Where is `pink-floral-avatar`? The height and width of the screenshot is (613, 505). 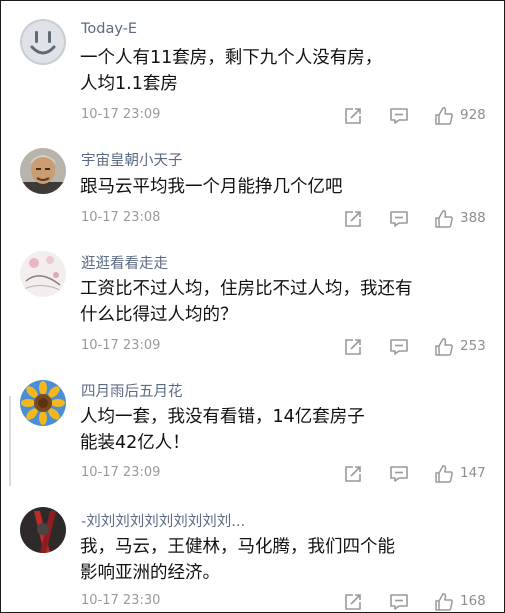
pink-floral-avatar is located at coordinates (43, 274).